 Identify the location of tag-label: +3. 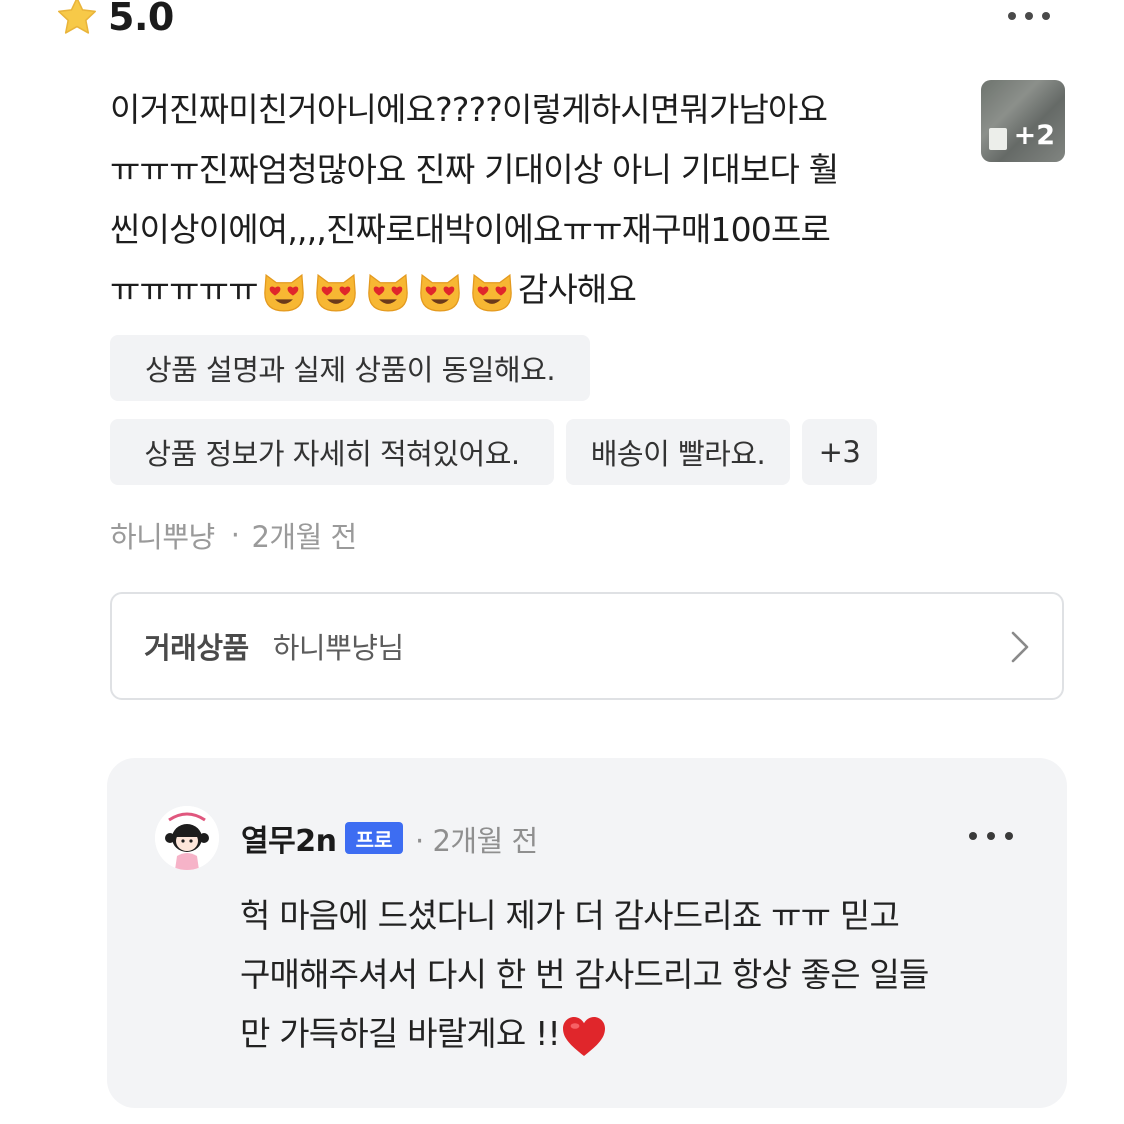
(839, 452).